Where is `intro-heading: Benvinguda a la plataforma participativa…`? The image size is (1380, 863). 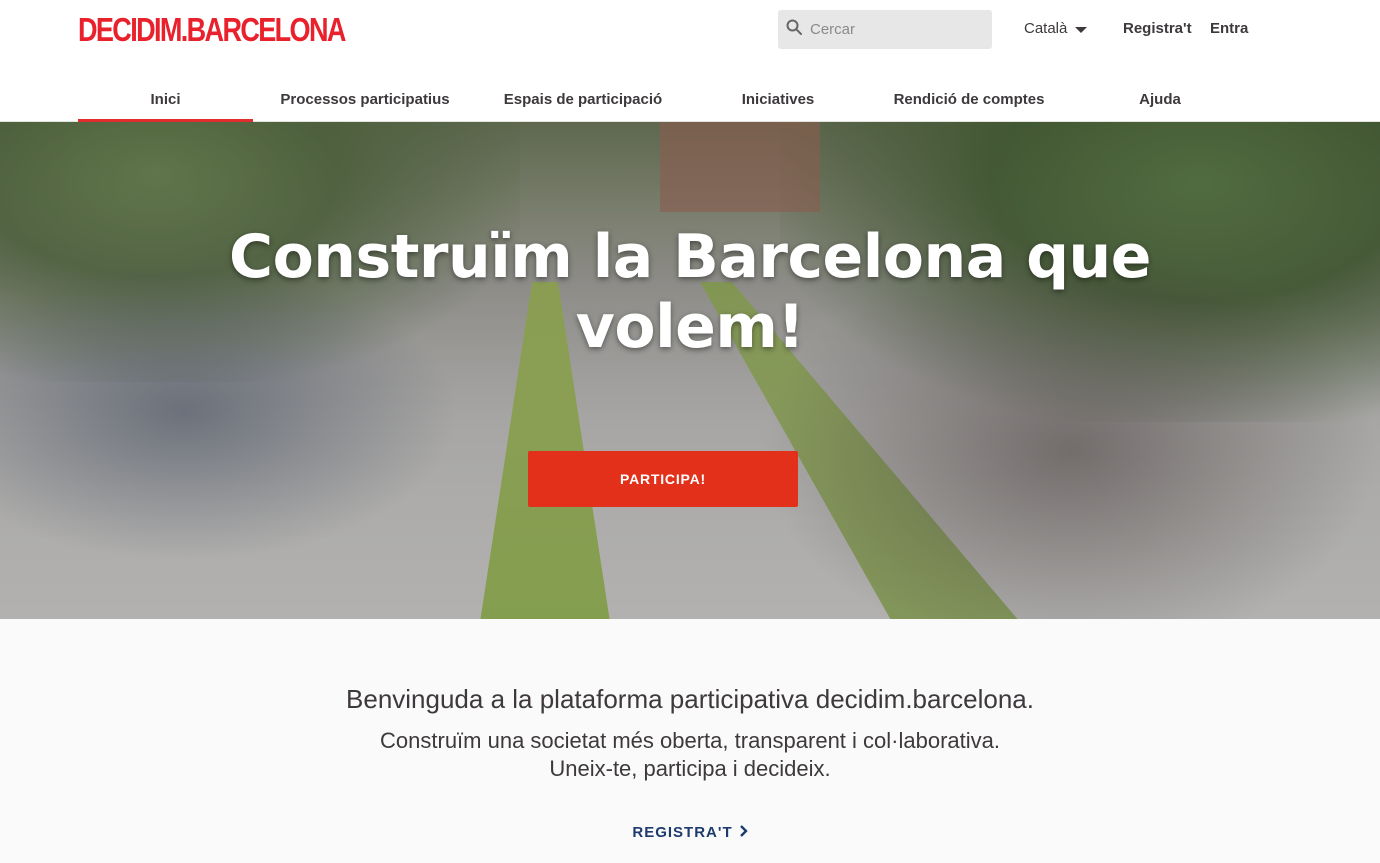
intro-heading: Benvinguda a la plataforma participativa… is located at coordinates (690, 699).